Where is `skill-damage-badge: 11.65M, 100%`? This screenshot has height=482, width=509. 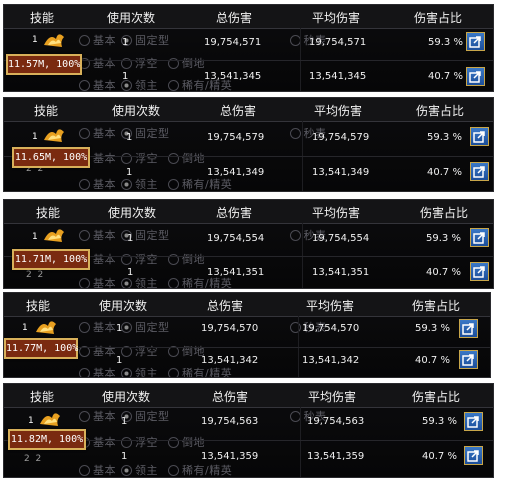 skill-damage-badge: 11.65M, 100% is located at coordinates (51, 157).